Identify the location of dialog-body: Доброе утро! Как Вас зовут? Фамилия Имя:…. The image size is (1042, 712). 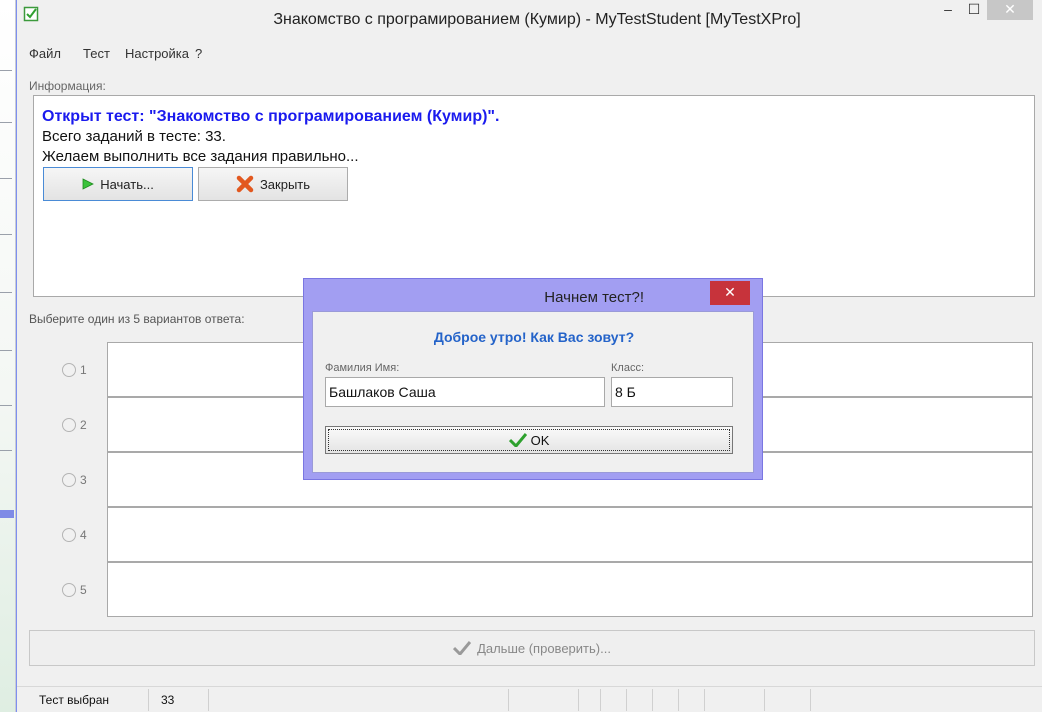
(533, 392).